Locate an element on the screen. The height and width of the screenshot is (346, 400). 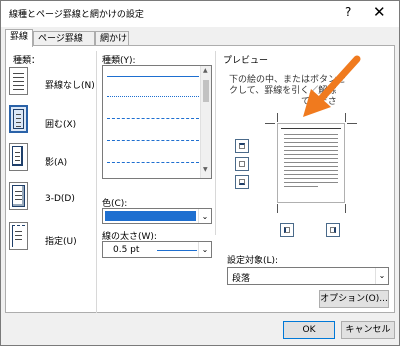
scroll-up-icon: ▲ is located at coordinates (205, 70).